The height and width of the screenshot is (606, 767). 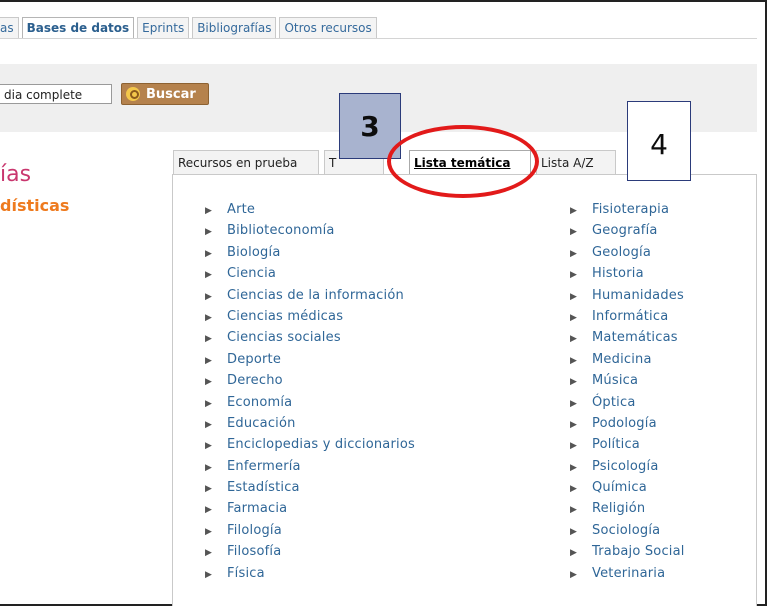 What do you see at coordinates (310, 575) in the screenshot?
I see `topic-link: ▶ Física` at bounding box center [310, 575].